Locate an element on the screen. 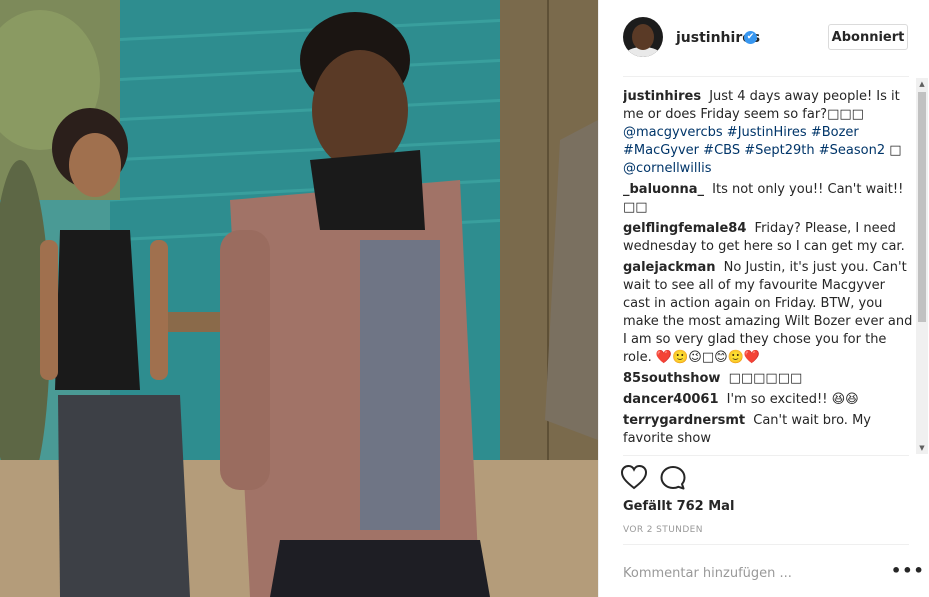  comment-username: 85southshow is located at coordinates (671, 378).